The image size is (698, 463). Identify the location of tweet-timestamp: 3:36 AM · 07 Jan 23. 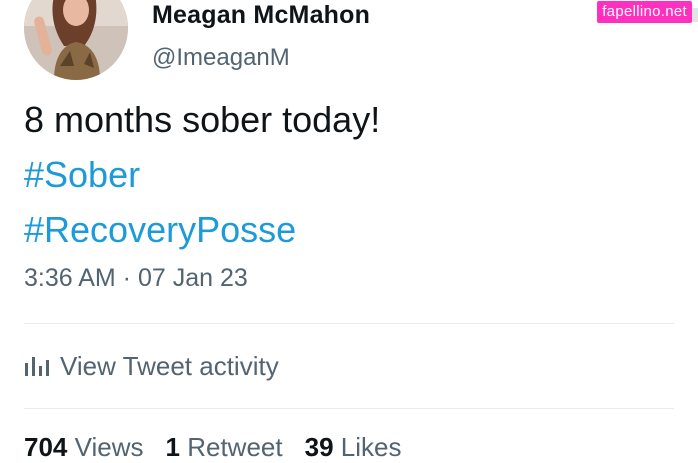
(136, 278).